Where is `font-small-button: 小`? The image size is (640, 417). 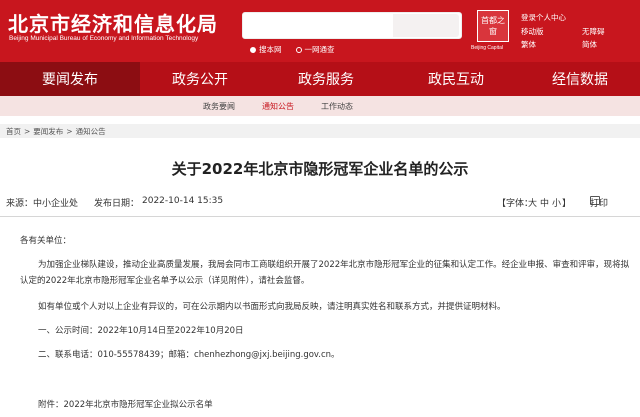 font-small-button: 小 is located at coordinates (556, 202).